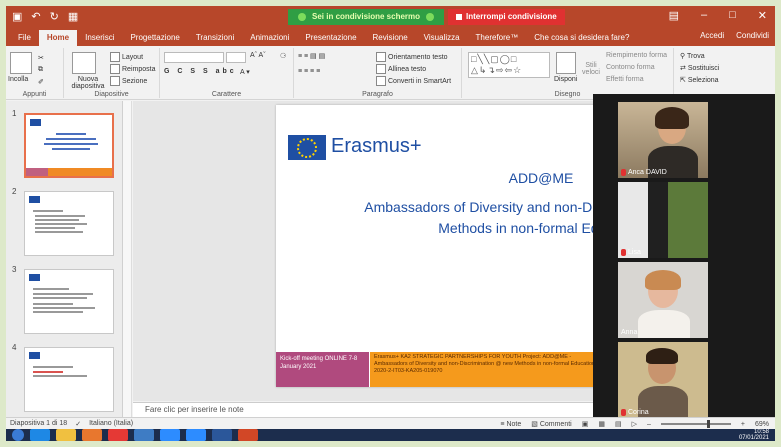 This screenshot has width=781, height=447. Describe the element at coordinates (222, 435) in the screenshot. I see `word-icon` at that location.